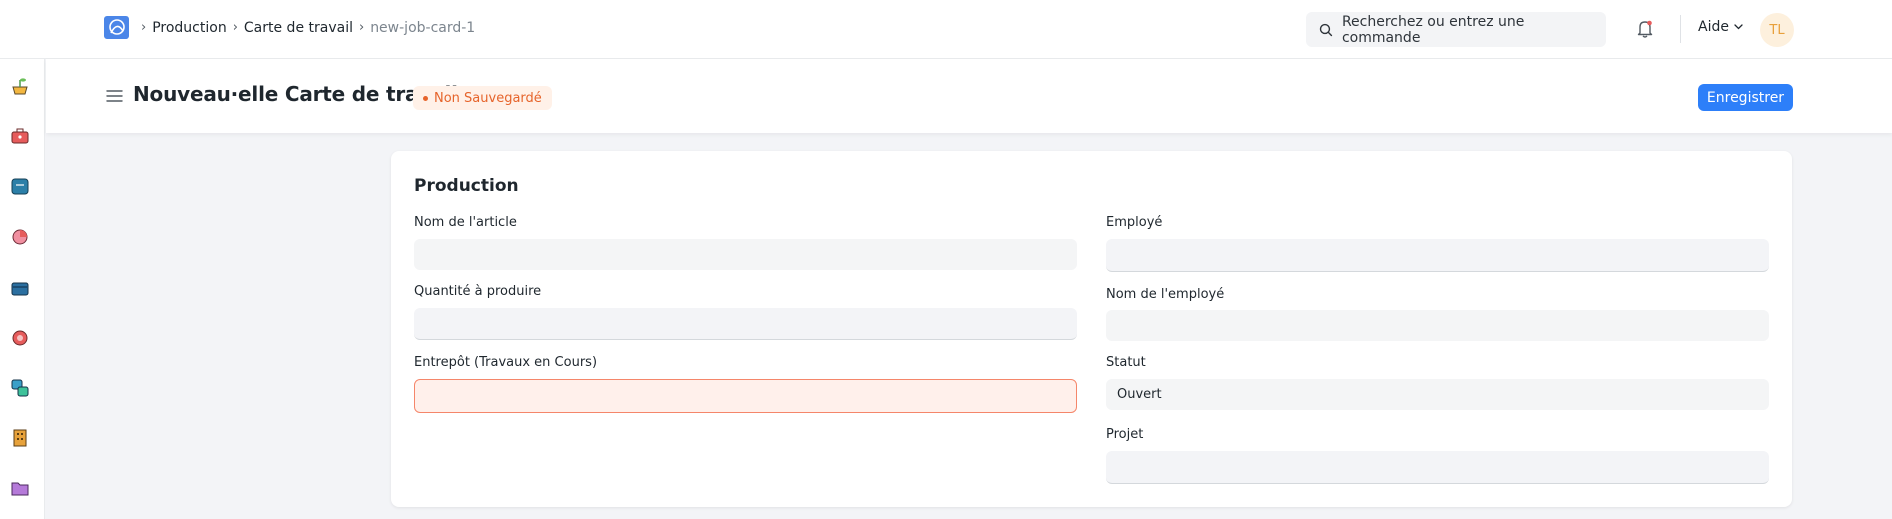 This screenshot has height=519, width=1892. What do you see at coordinates (1134, 222) in the screenshot?
I see `employee-label: Employé` at bounding box center [1134, 222].